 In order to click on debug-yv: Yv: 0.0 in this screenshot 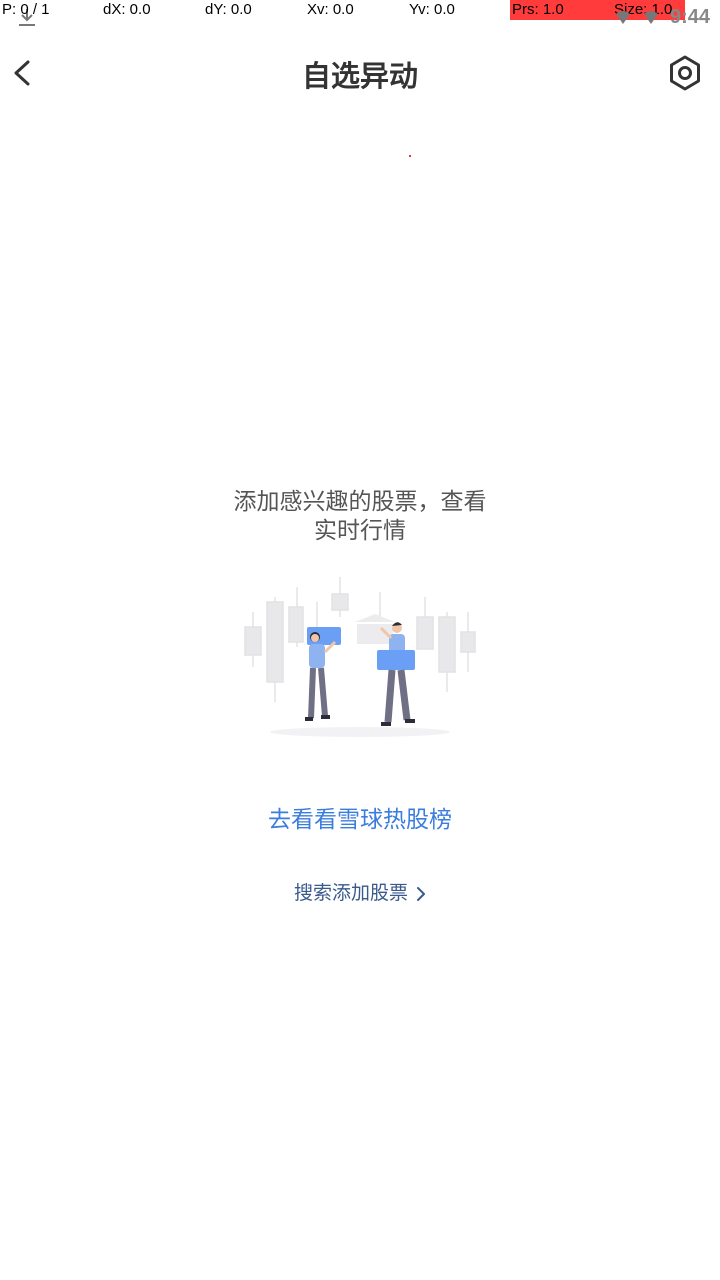, I will do `click(432, 9)`.